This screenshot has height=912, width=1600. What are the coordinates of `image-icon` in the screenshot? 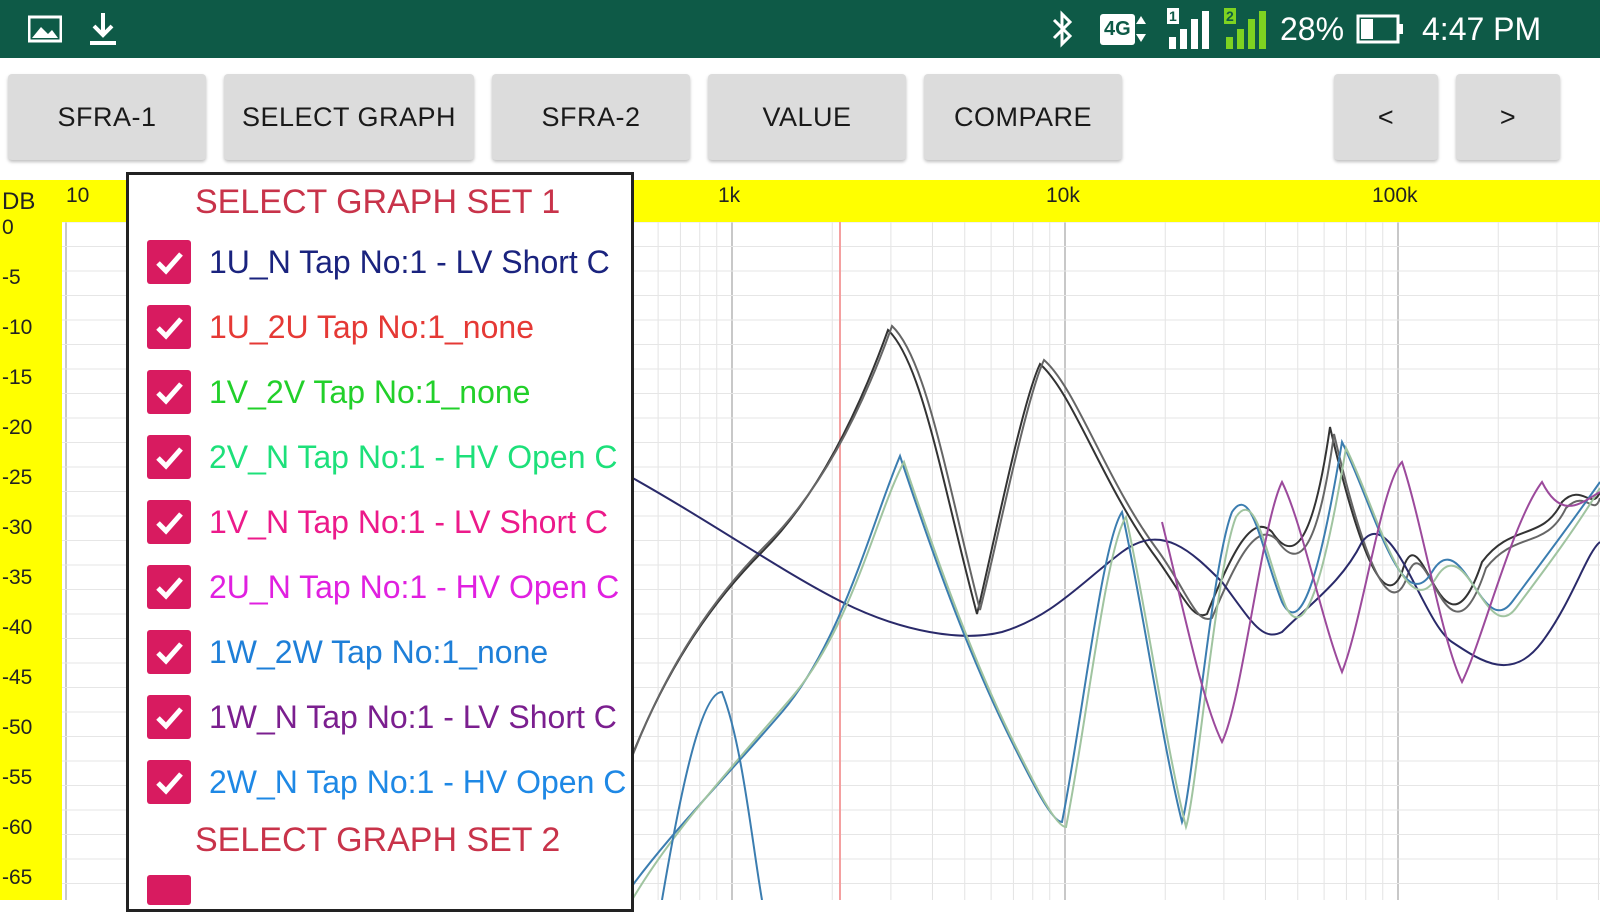 It's located at (45, 29).